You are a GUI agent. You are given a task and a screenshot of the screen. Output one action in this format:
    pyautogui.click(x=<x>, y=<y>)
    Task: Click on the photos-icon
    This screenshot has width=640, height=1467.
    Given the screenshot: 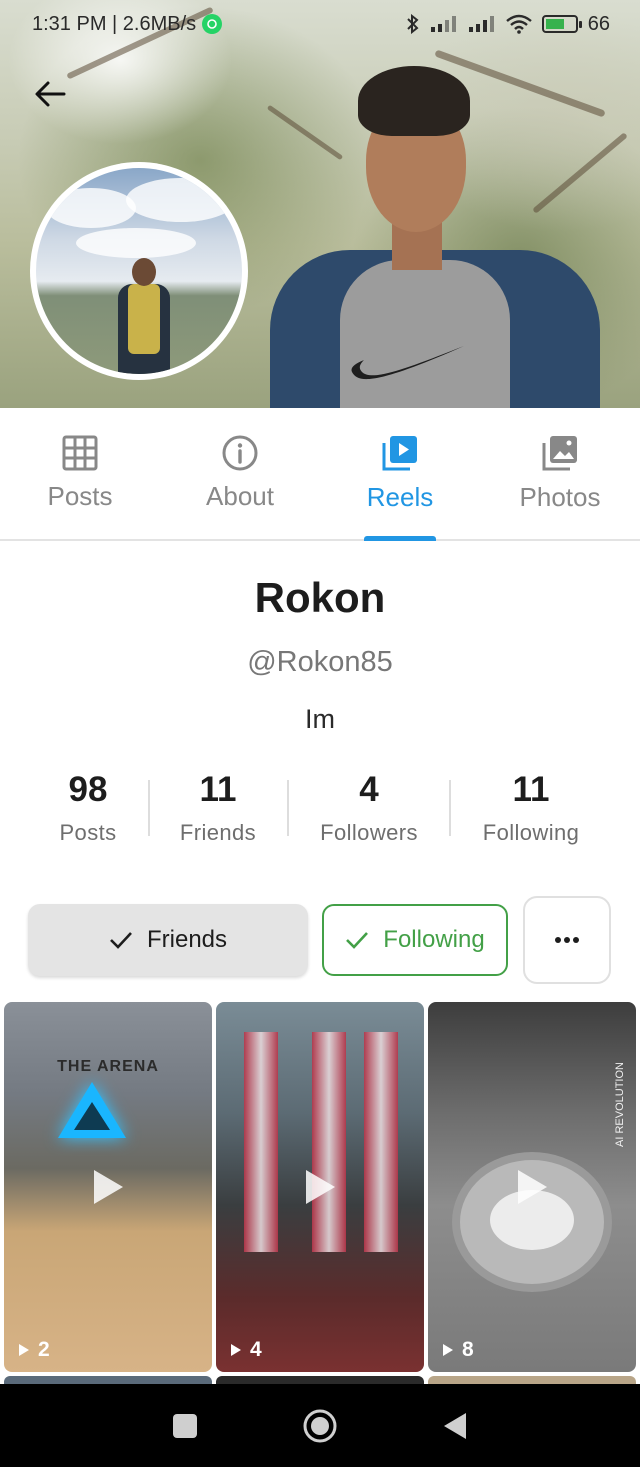 What is the action you would take?
    pyautogui.click(x=559, y=453)
    